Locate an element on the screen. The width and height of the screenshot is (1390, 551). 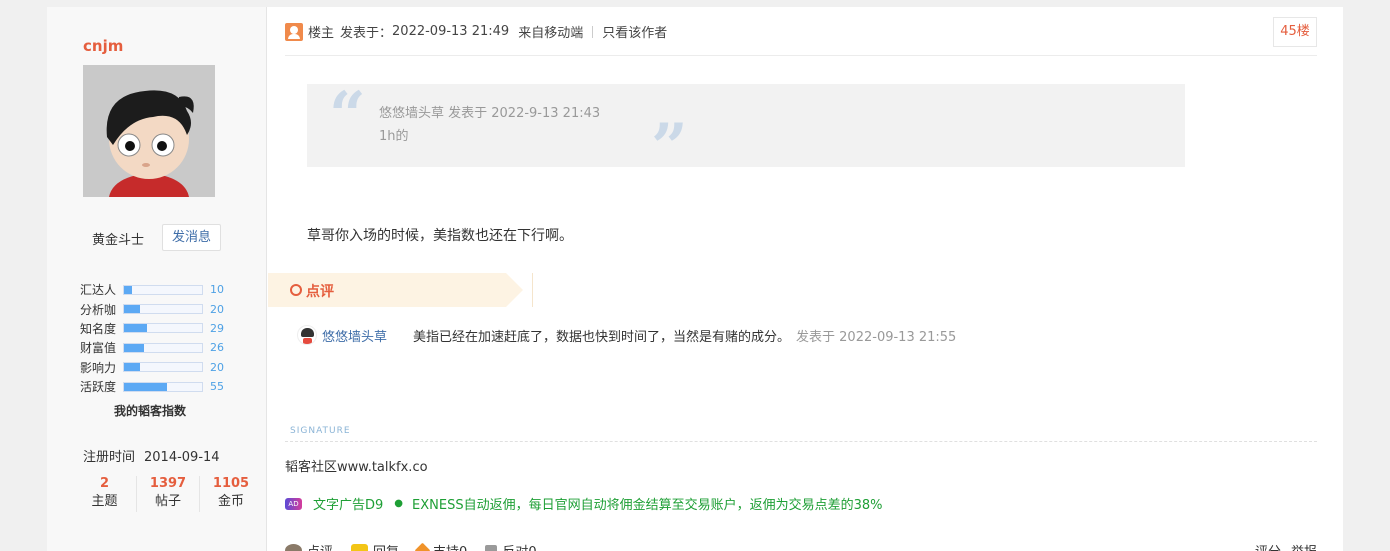
only-author-link: 只看该作者 is located at coordinates (634, 31).